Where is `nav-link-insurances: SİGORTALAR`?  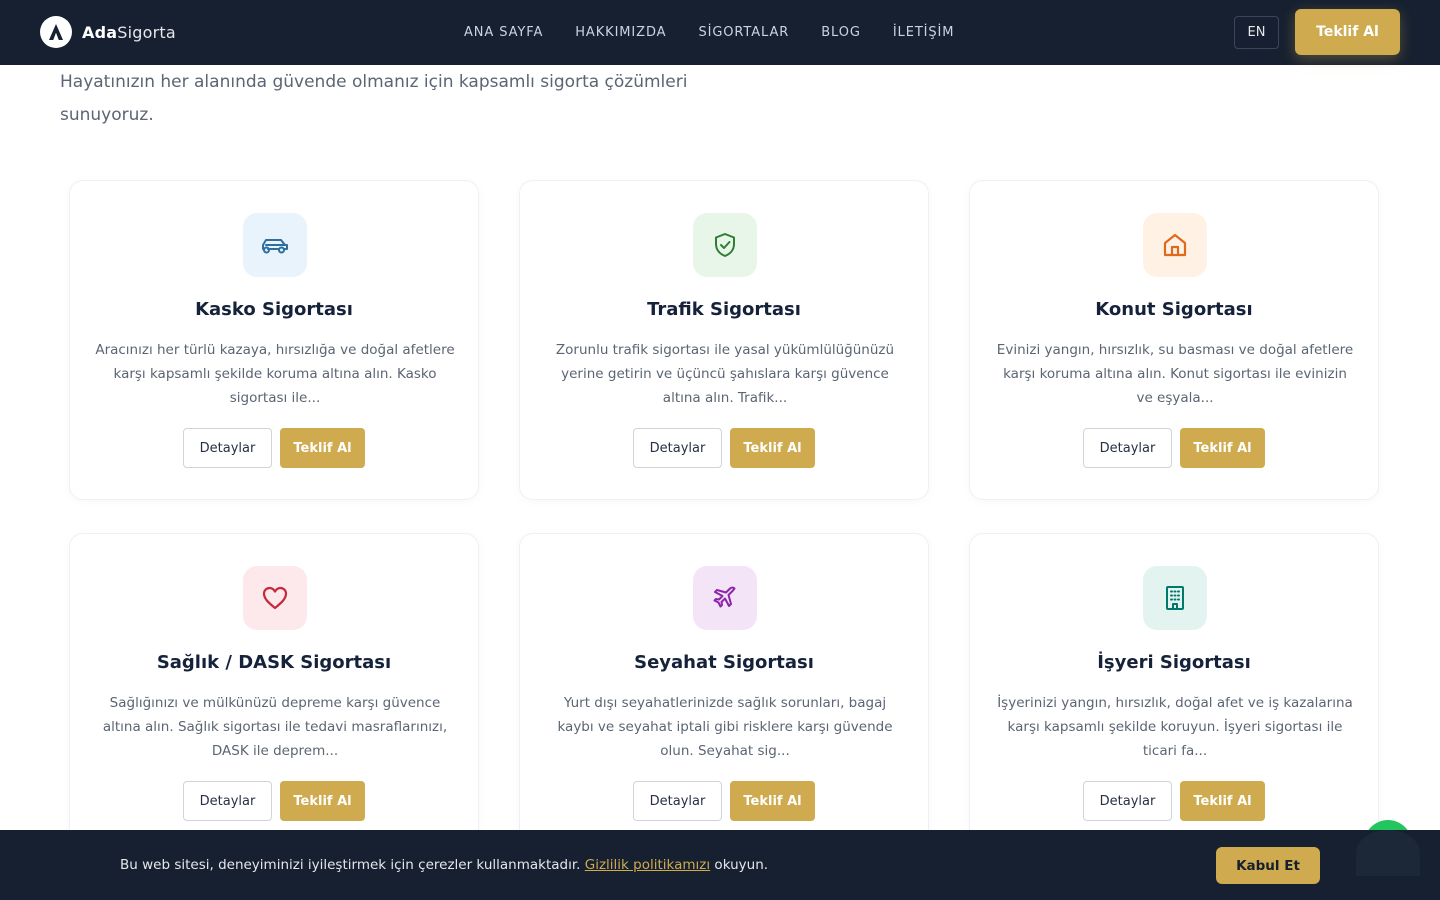
nav-link-insurances: SİGORTALAR is located at coordinates (743, 32).